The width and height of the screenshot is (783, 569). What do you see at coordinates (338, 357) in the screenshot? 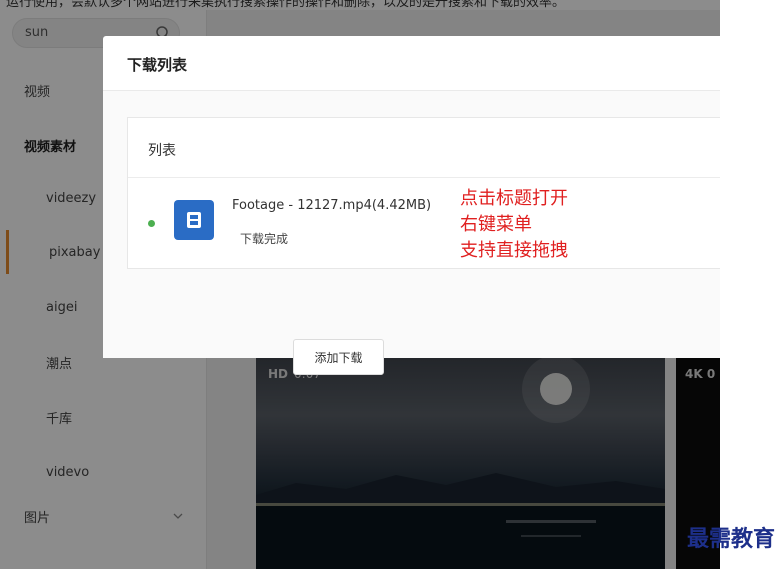
I see `add-download-button: 添加下载` at bounding box center [338, 357].